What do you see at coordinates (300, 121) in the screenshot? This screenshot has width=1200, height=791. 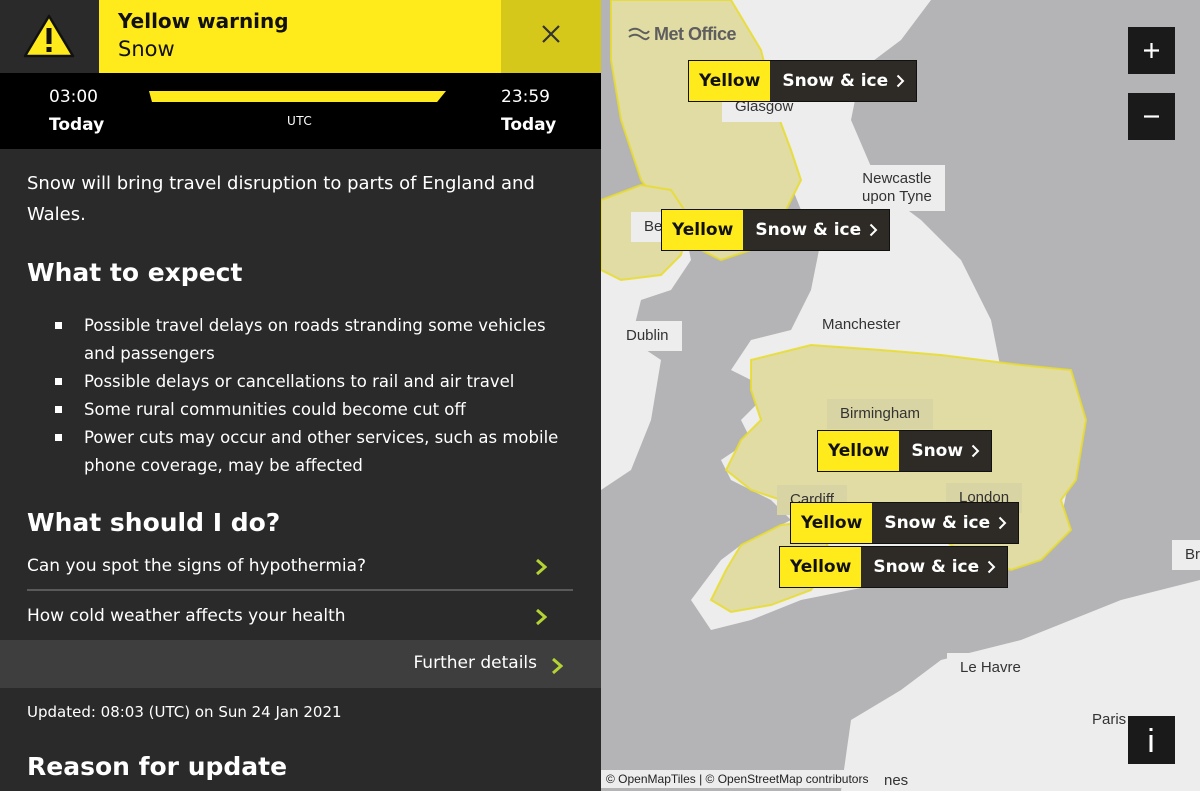 I see `timezone-label: UTC` at bounding box center [300, 121].